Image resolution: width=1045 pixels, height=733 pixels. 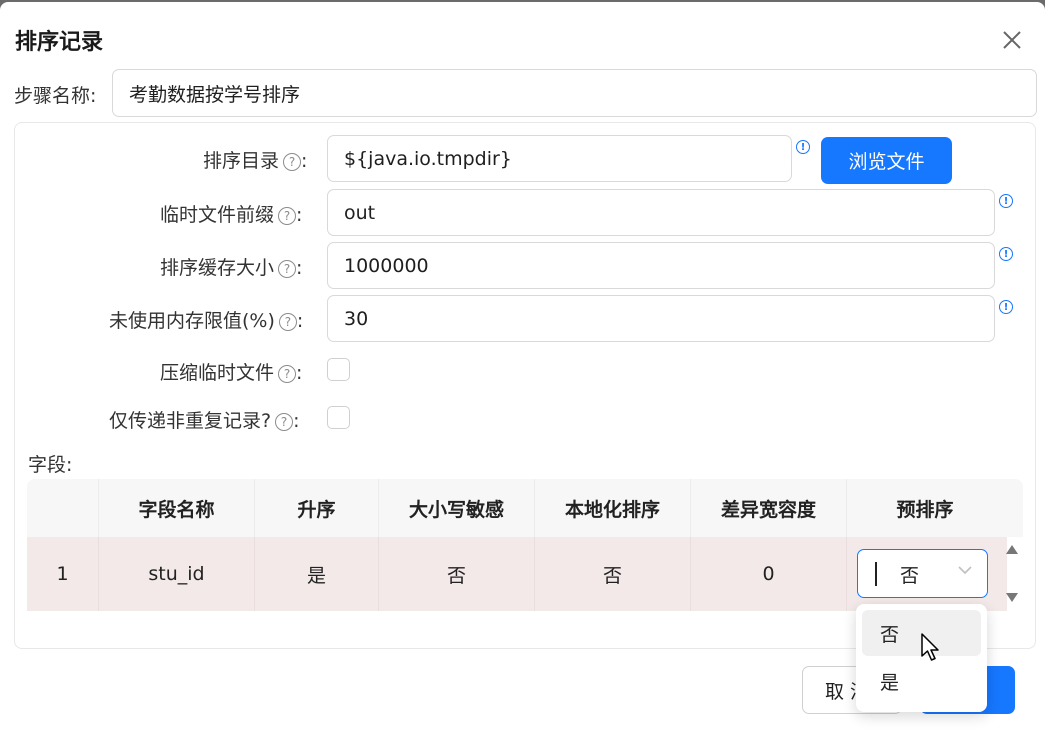 What do you see at coordinates (177, 508) in the screenshot?
I see `column-header-name: 字段名称` at bounding box center [177, 508].